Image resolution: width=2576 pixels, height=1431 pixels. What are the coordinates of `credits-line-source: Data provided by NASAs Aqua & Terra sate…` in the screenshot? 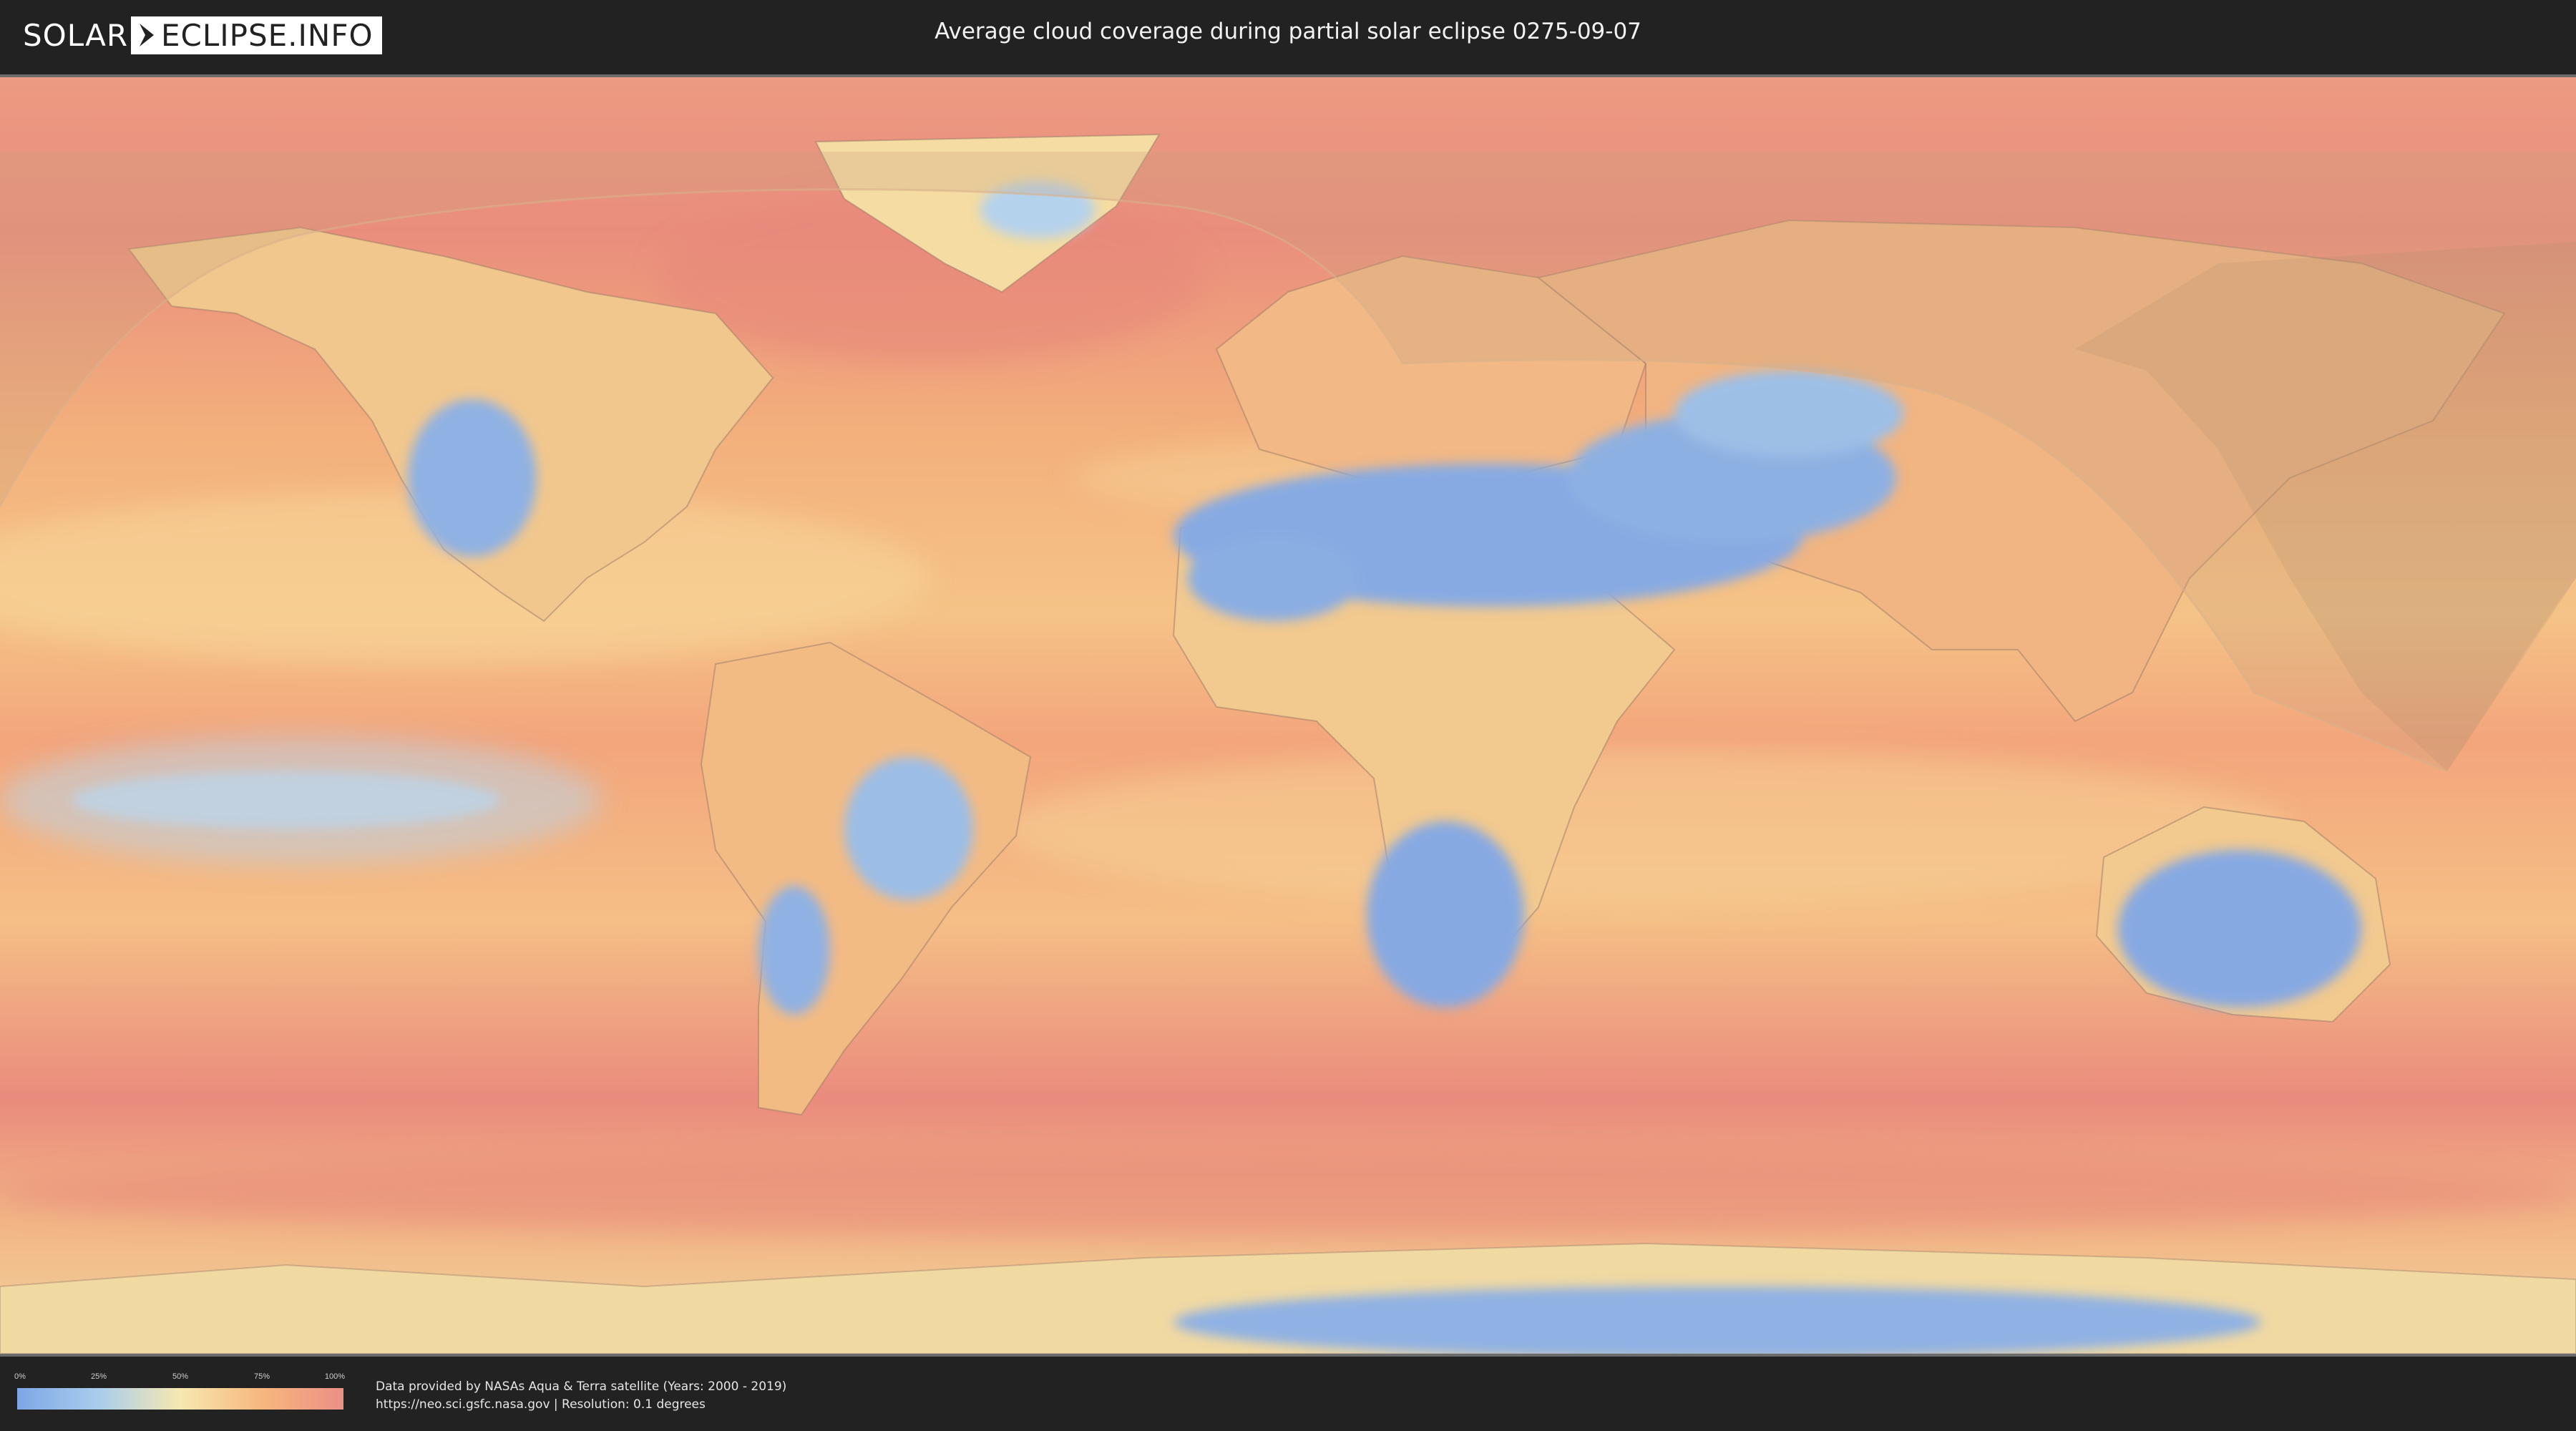 It's located at (581, 1386).